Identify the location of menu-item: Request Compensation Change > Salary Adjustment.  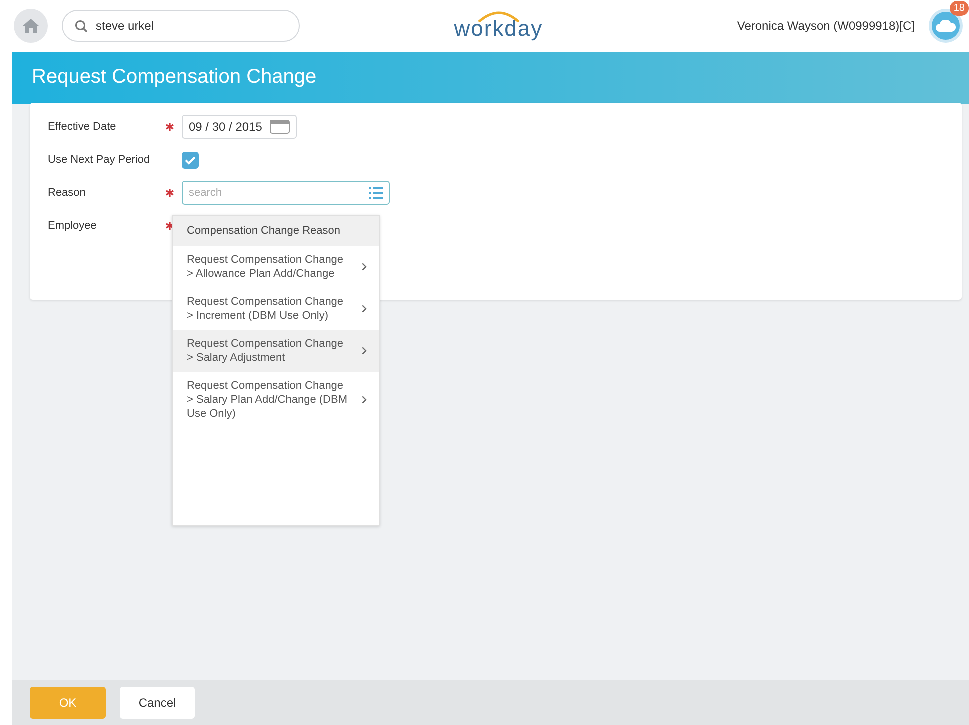
(276, 351).